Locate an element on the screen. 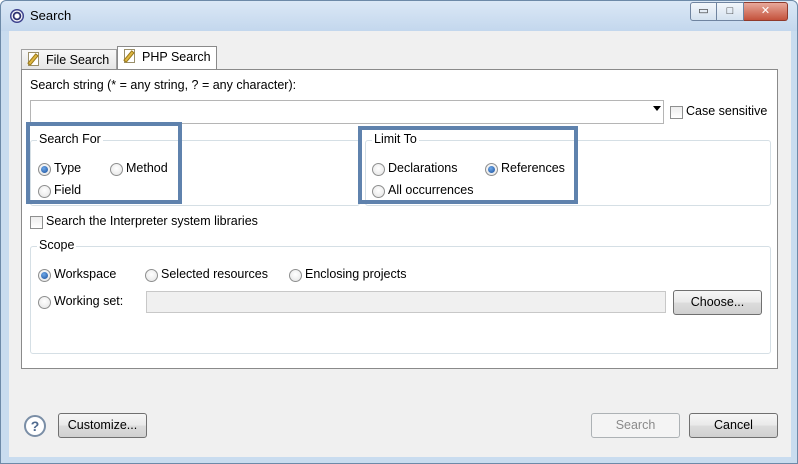 The width and height of the screenshot is (798, 464). chevron-down-icon is located at coordinates (657, 108).